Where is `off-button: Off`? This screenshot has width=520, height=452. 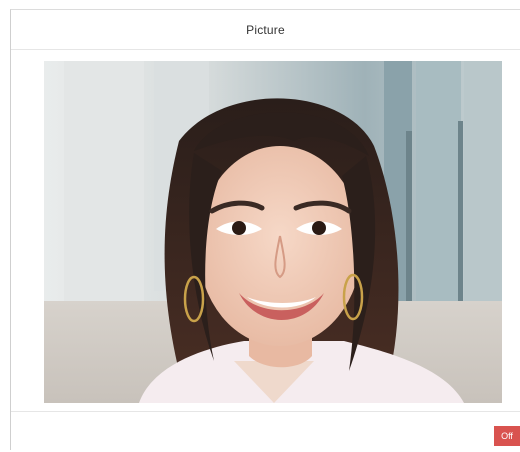 off-button: Off is located at coordinates (507, 436).